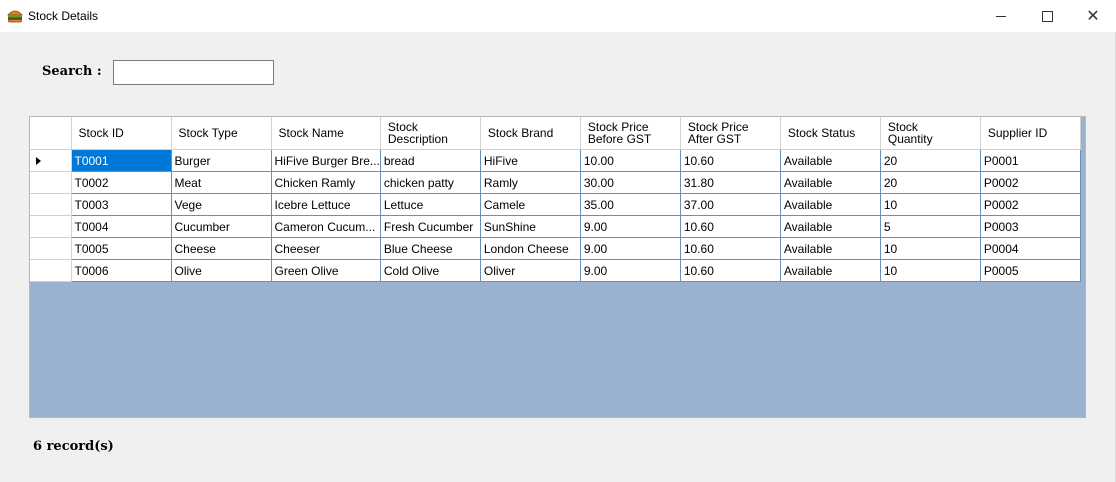 The image size is (1116, 482). Describe the element at coordinates (530, 133) in the screenshot. I see `column-header: Stock Brand` at that location.